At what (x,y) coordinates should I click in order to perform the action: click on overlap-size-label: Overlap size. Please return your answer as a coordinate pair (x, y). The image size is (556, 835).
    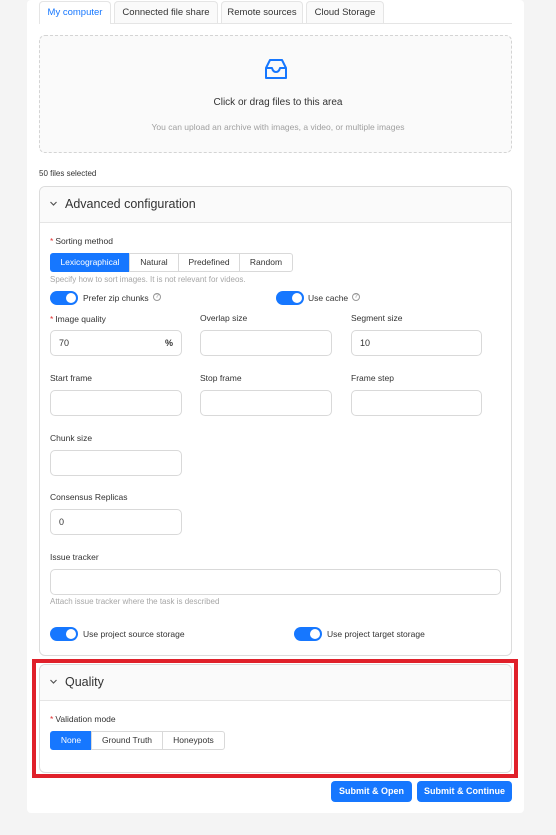
    Looking at the image, I should click on (224, 318).